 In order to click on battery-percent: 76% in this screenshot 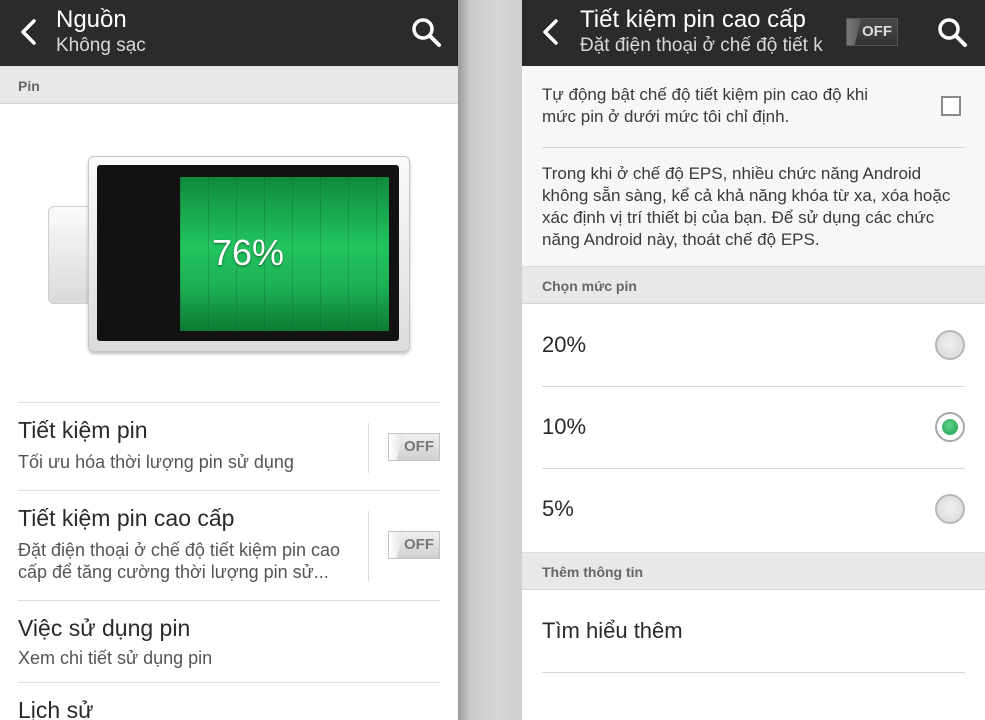, I will do `click(248, 252)`.